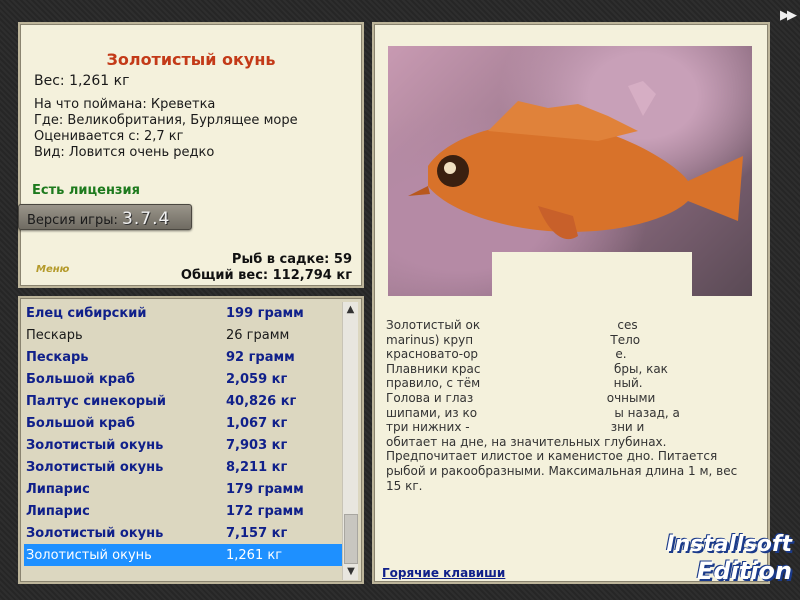  Describe the element at coordinates (350, 441) in the screenshot. I see `scrollbar: ▲ ▼` at that location.